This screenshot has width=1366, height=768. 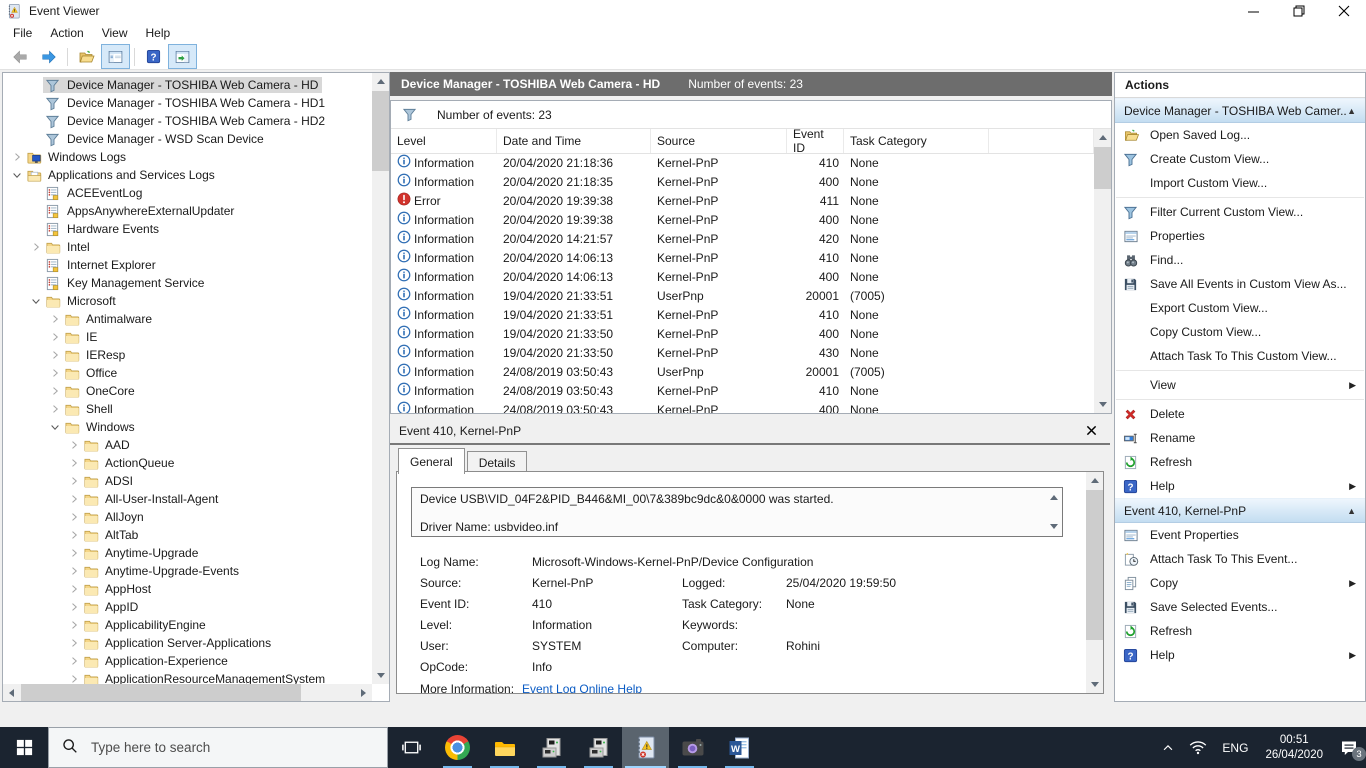 What do you see at coordinates (66, 33) in the screenshot?
I see `menu-action: Action` at bounding box center [66, 33].